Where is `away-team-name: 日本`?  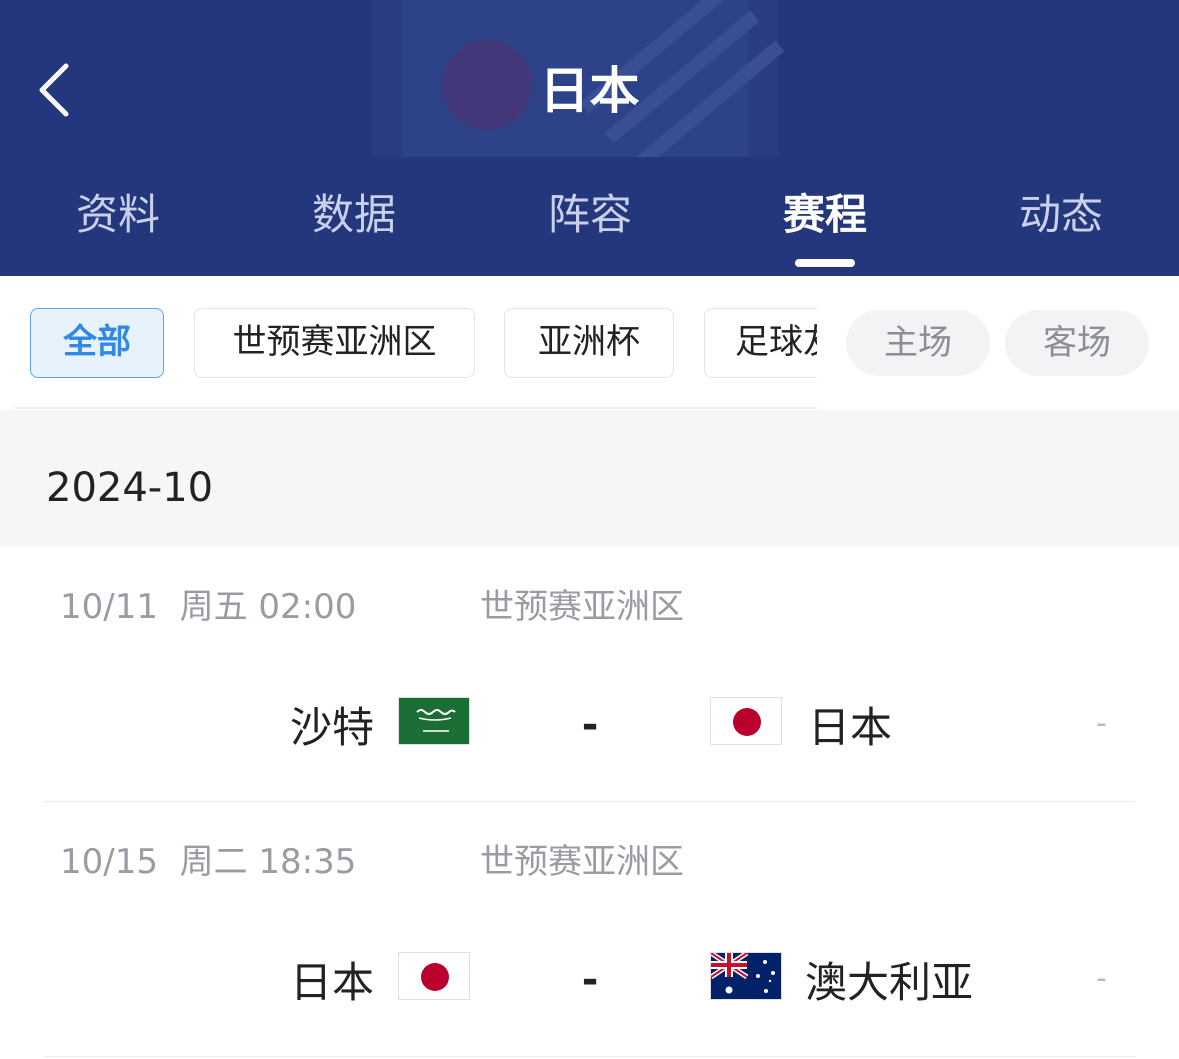 away-team-name: 日本 is located at coordinates (850, 727).